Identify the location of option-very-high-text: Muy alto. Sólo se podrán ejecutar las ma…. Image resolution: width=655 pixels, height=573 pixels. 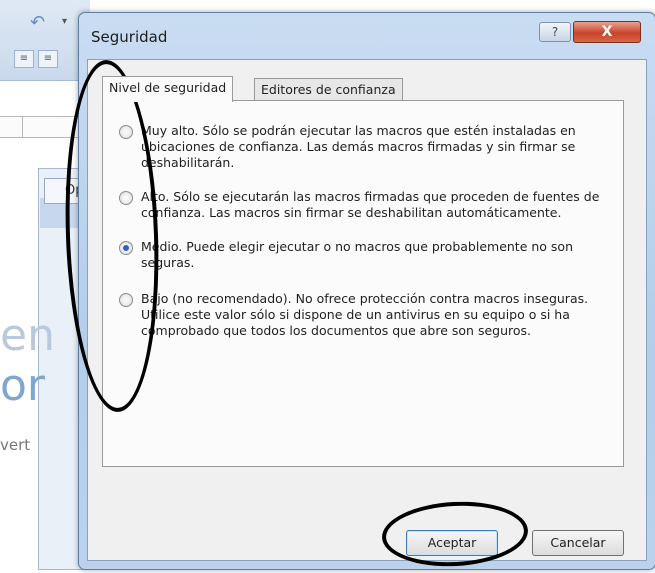
(358, 146).